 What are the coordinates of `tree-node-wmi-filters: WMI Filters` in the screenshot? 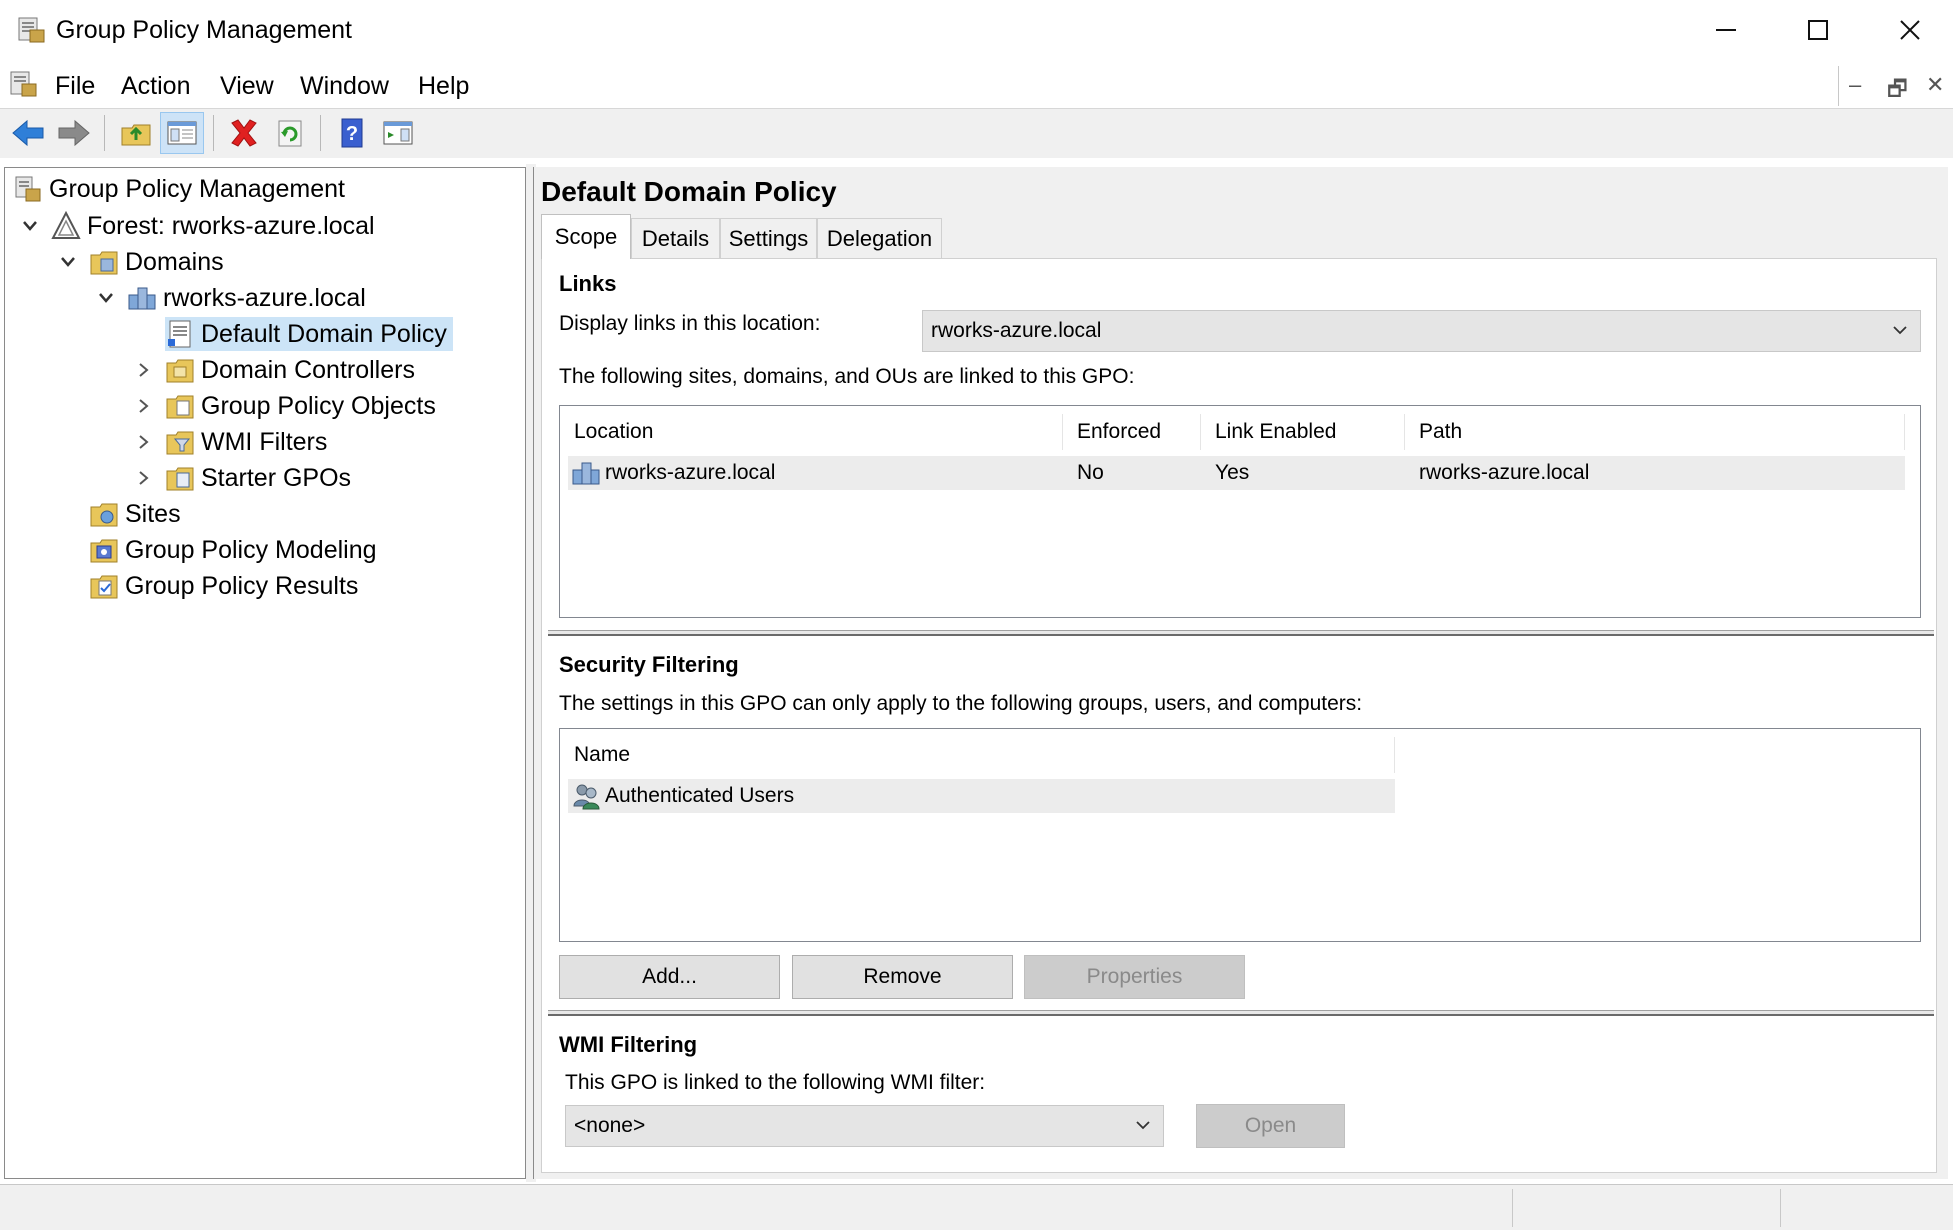 It's located at (249, 442).